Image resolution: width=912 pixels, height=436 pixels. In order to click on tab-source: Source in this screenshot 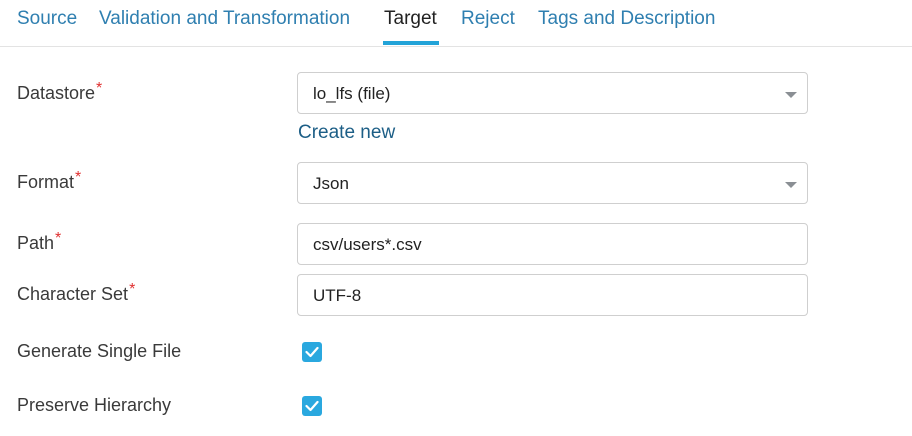, I will do `click(47, 19)`.